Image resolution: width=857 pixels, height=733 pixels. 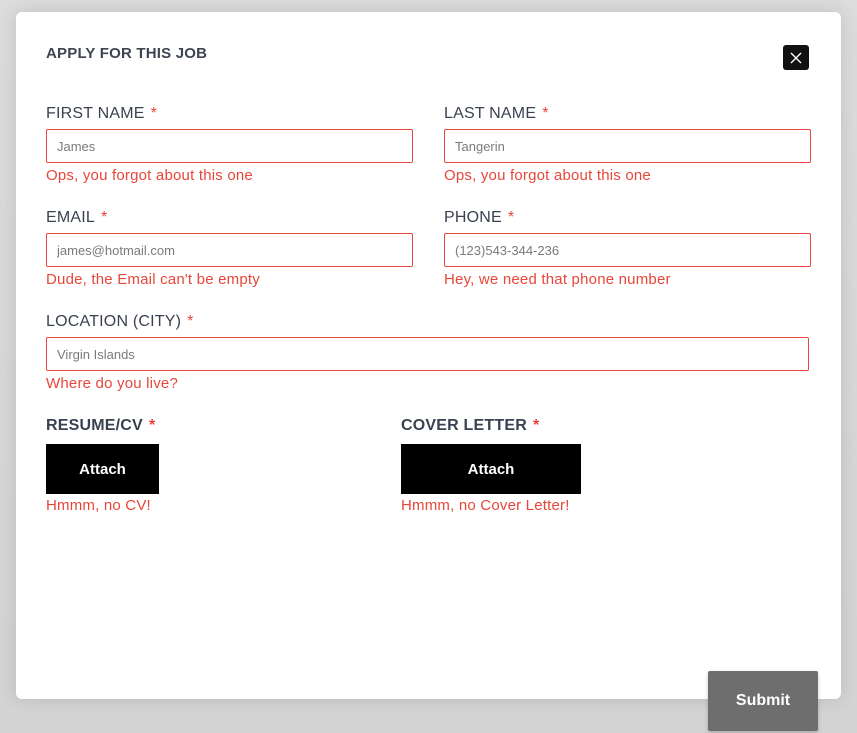 I want to click on last-name-label-text: LAST NAME, so click(x=490, y=113).